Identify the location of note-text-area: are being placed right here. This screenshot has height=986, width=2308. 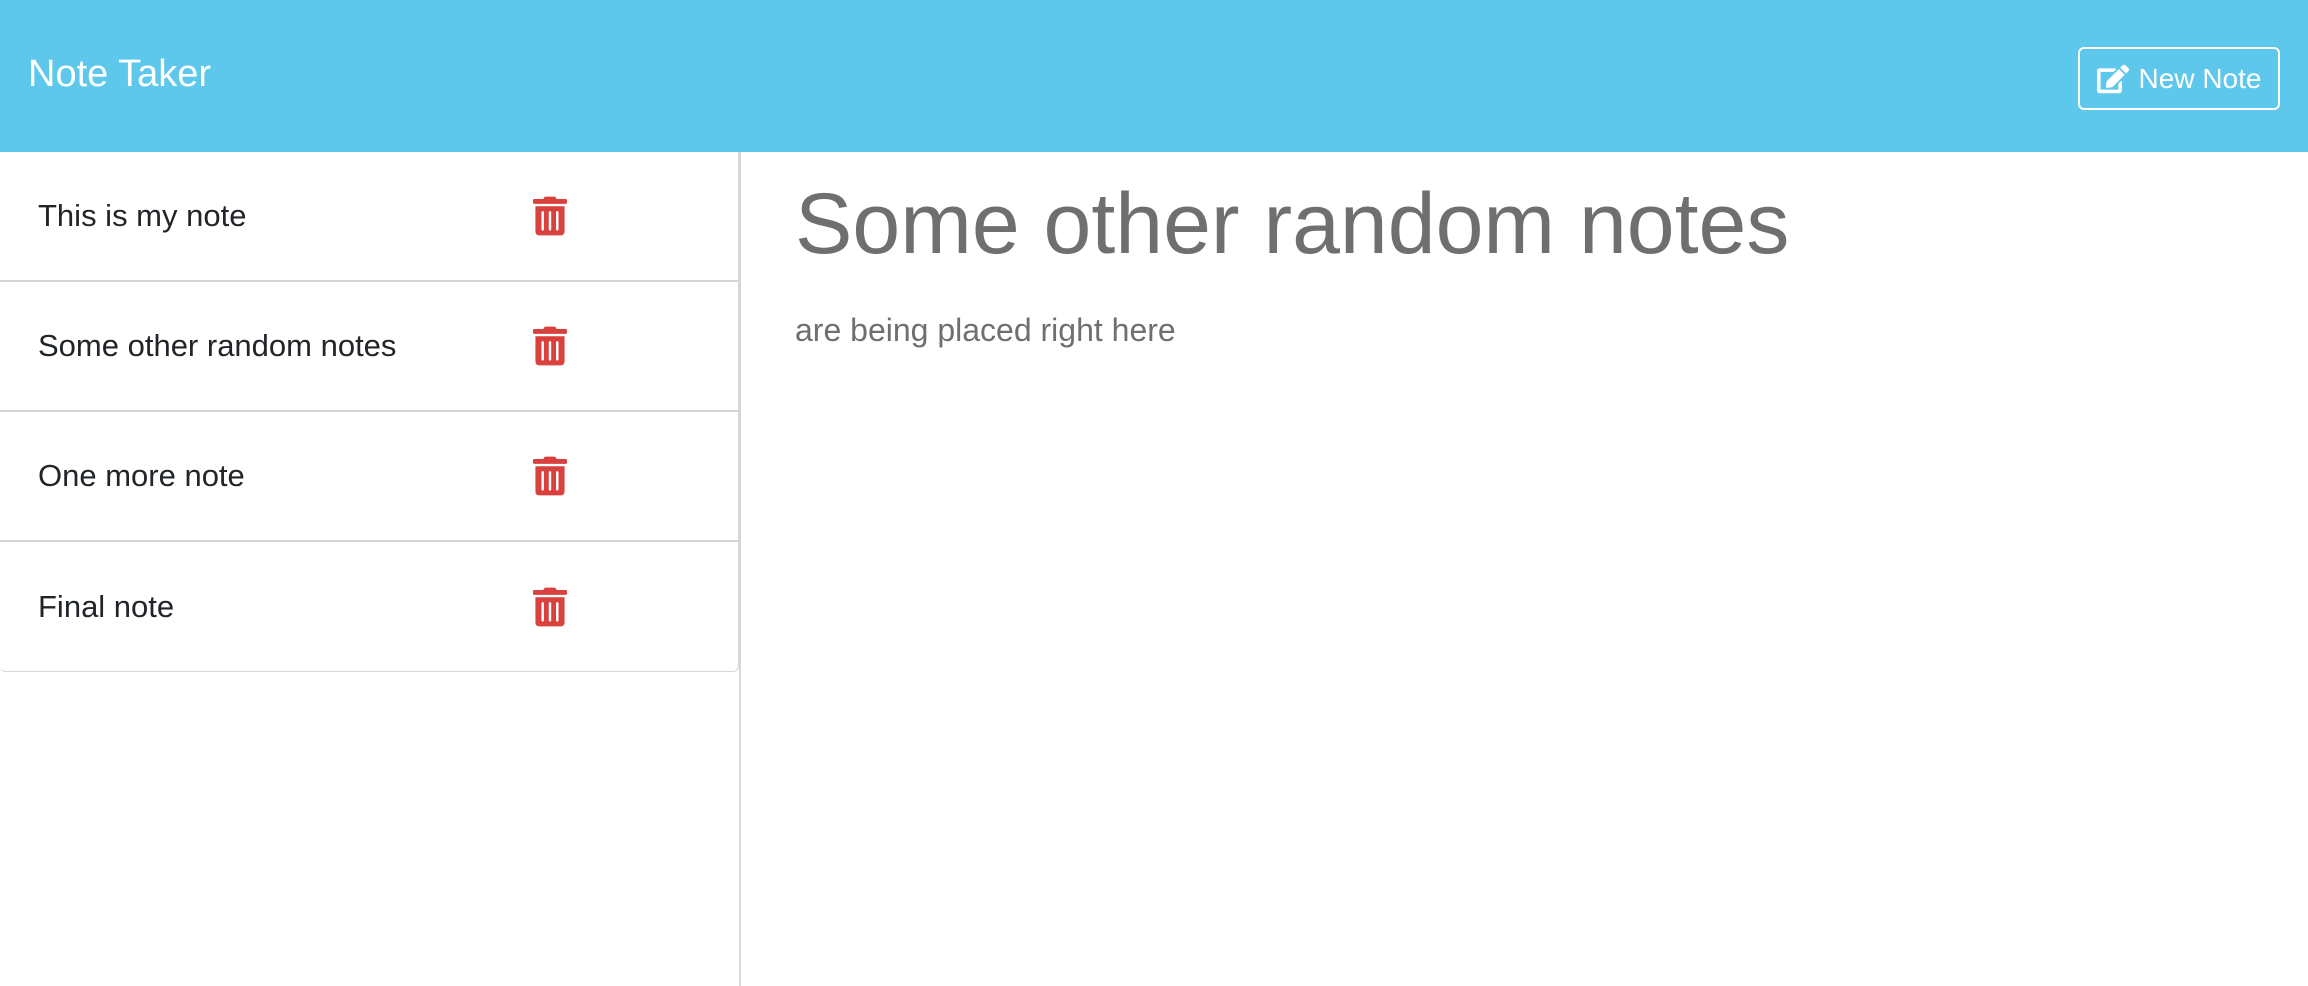
(985, 330).